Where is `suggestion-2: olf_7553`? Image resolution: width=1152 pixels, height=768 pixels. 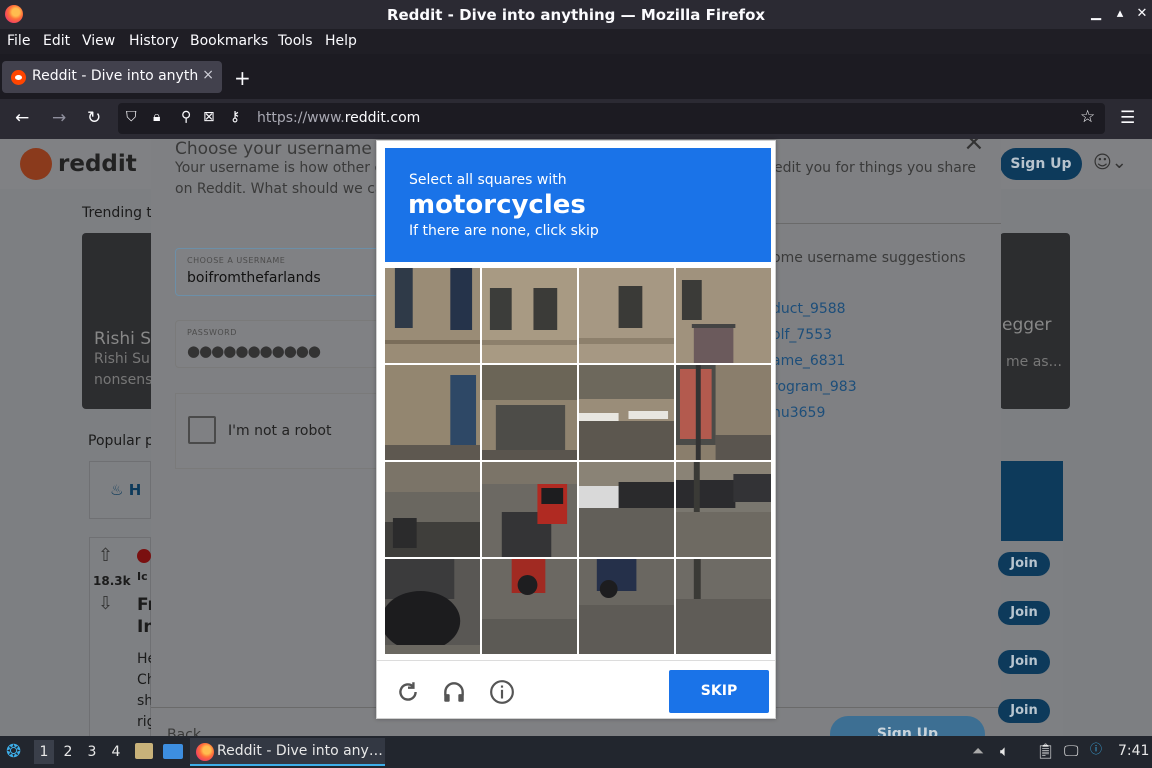
suggestion-2: olf_7553 is located at coordinates (802, 335).